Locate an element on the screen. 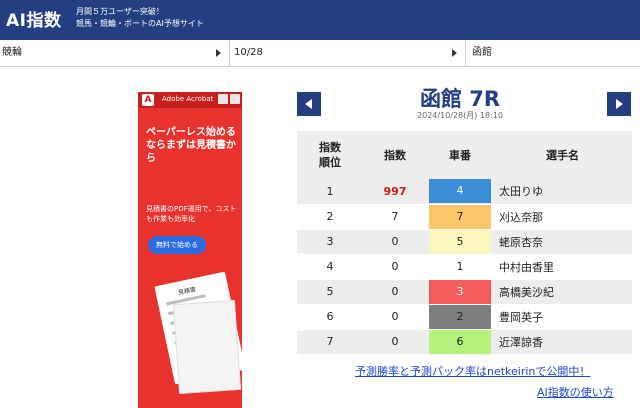 The height and width of the screenshot is (408, 640). table-header-row: 指数順位 指数 車番 選手名 is located at coordinates (464, 155).